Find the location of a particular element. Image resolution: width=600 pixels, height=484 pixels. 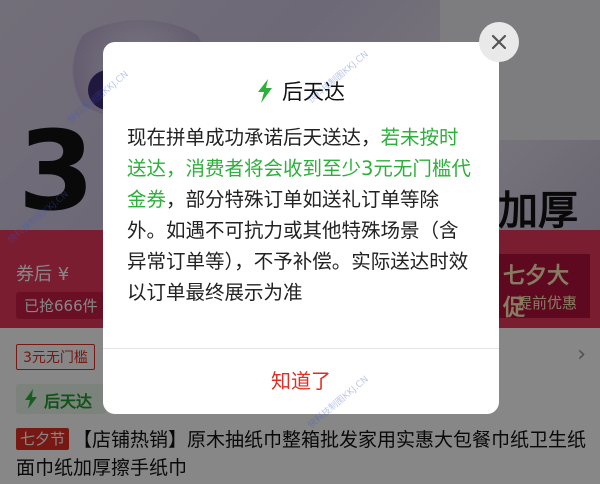

dialog-body-text: 现在拼单成功承诺后天送达， is located at coordinates (254, 137).